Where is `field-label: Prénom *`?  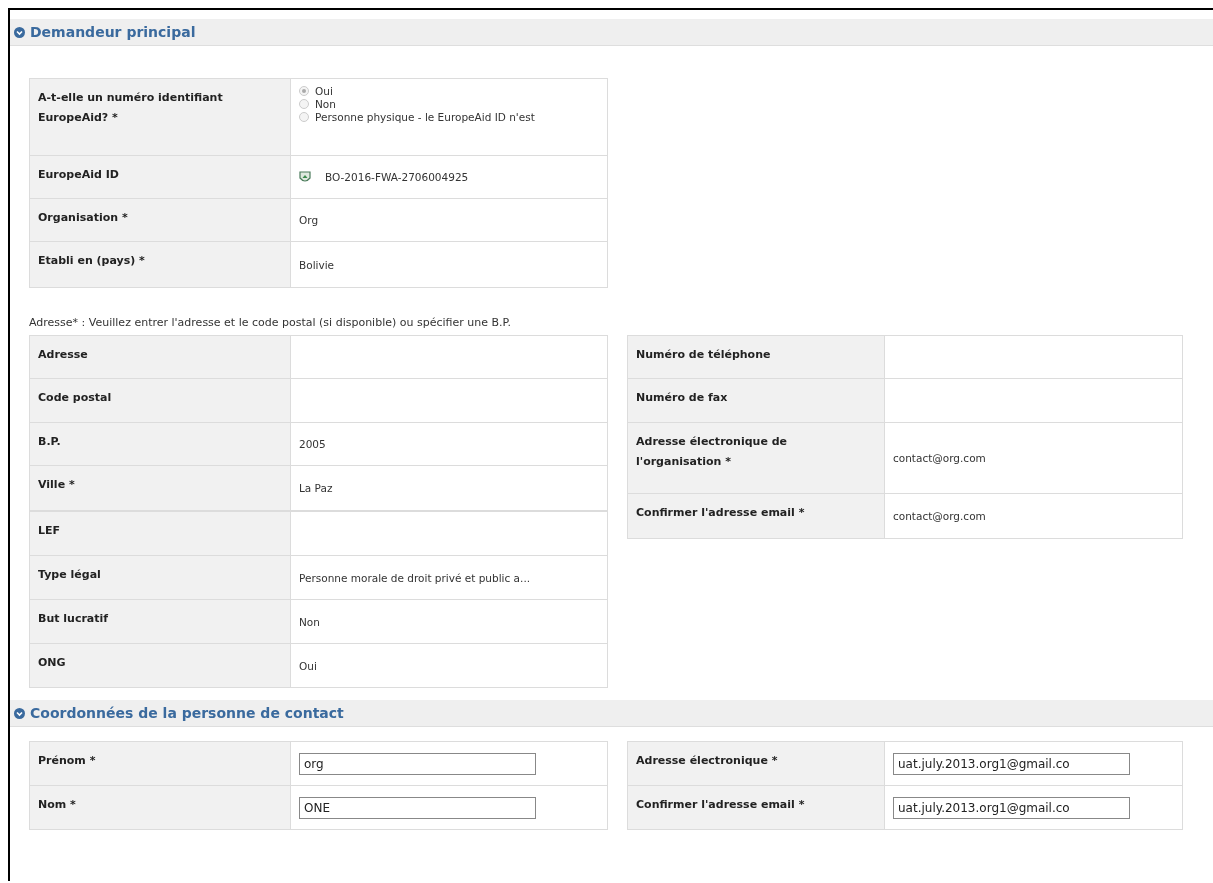
field-label: Prénom * is located at coordinates (160, 764).